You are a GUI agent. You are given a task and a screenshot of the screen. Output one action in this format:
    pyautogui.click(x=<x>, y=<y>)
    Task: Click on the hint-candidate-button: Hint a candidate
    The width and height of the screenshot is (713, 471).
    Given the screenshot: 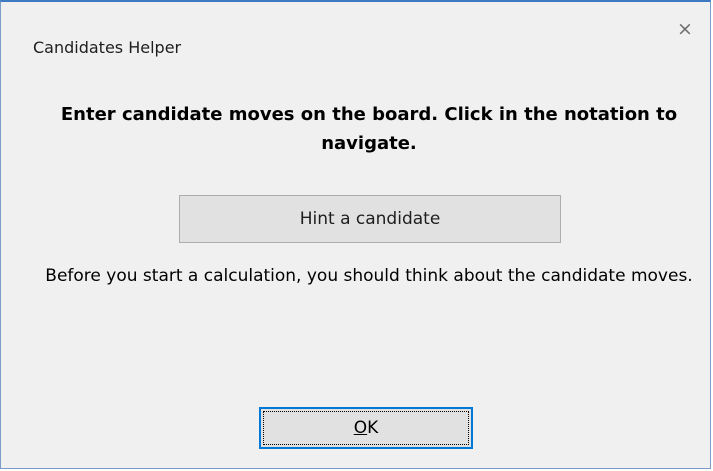 What is the action you would take?
    pyautogui.click(x=370, y=219)
    